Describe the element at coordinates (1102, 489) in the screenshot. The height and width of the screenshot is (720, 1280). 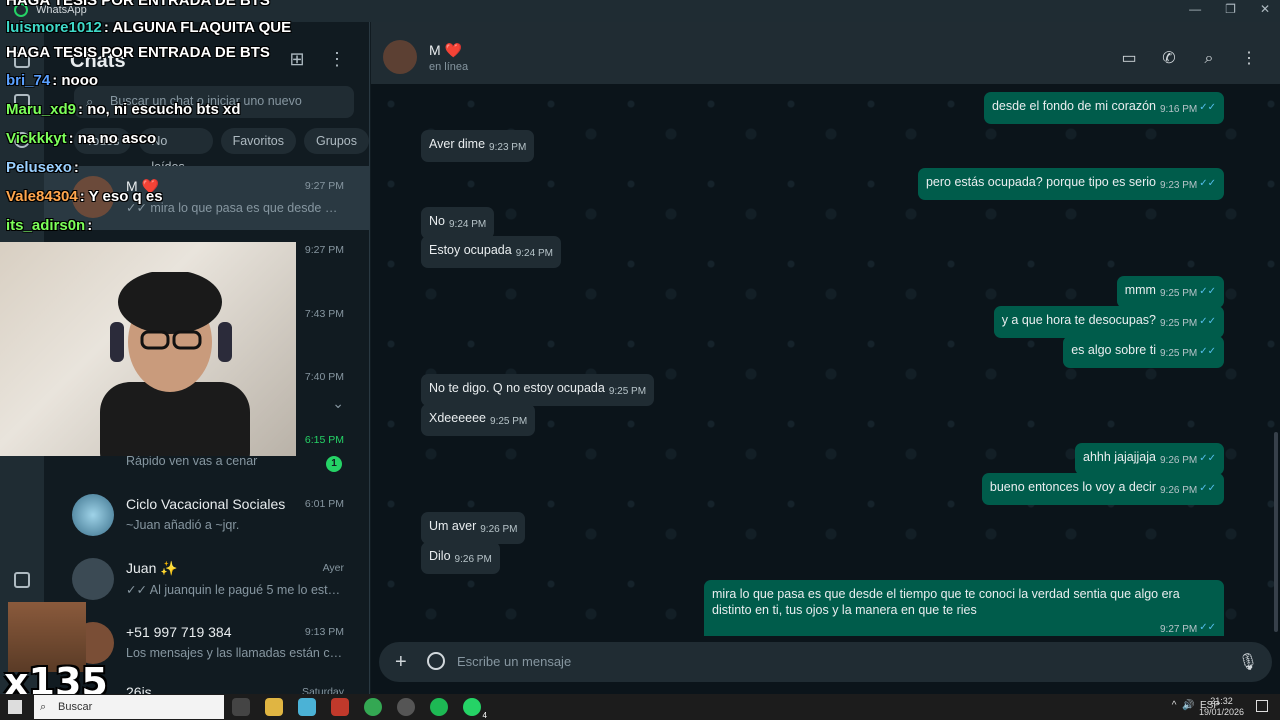
I see `message-out: bueno entonces lo voy a decir 9:26 PM ✓✓` at that location.